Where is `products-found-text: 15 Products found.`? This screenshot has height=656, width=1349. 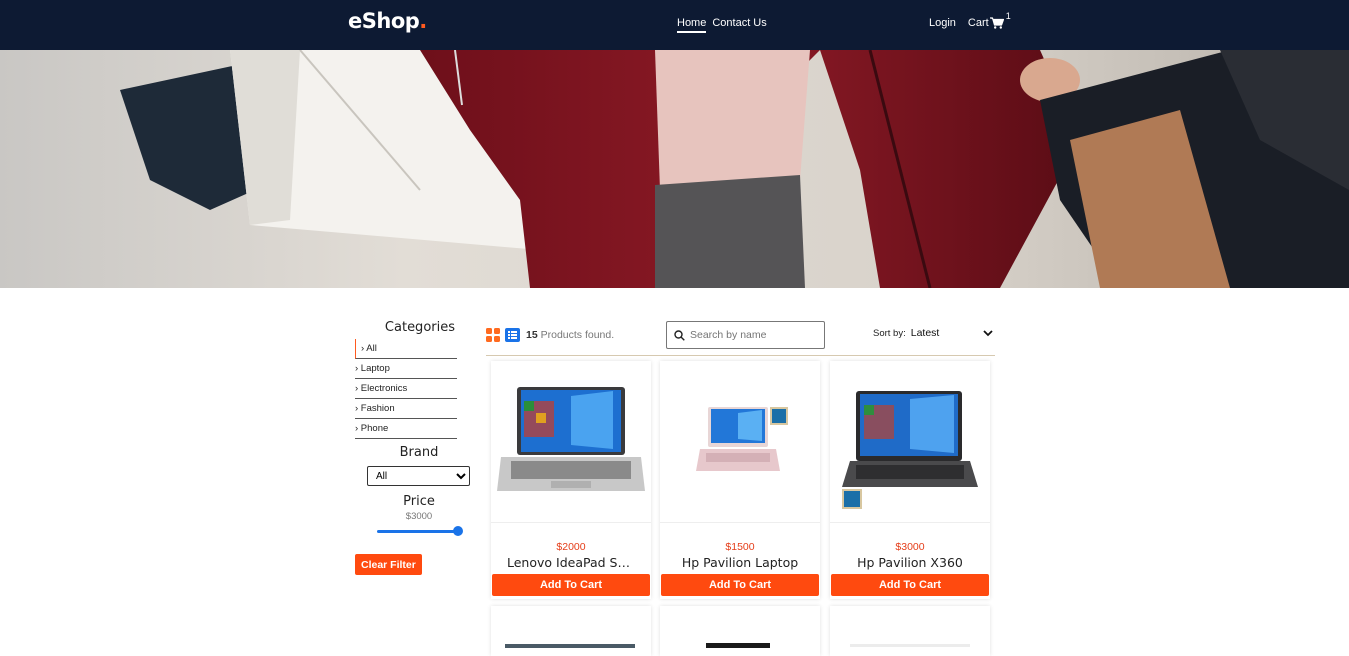 products-found-text: 15 Products found. is located at coordinates (570, 335).